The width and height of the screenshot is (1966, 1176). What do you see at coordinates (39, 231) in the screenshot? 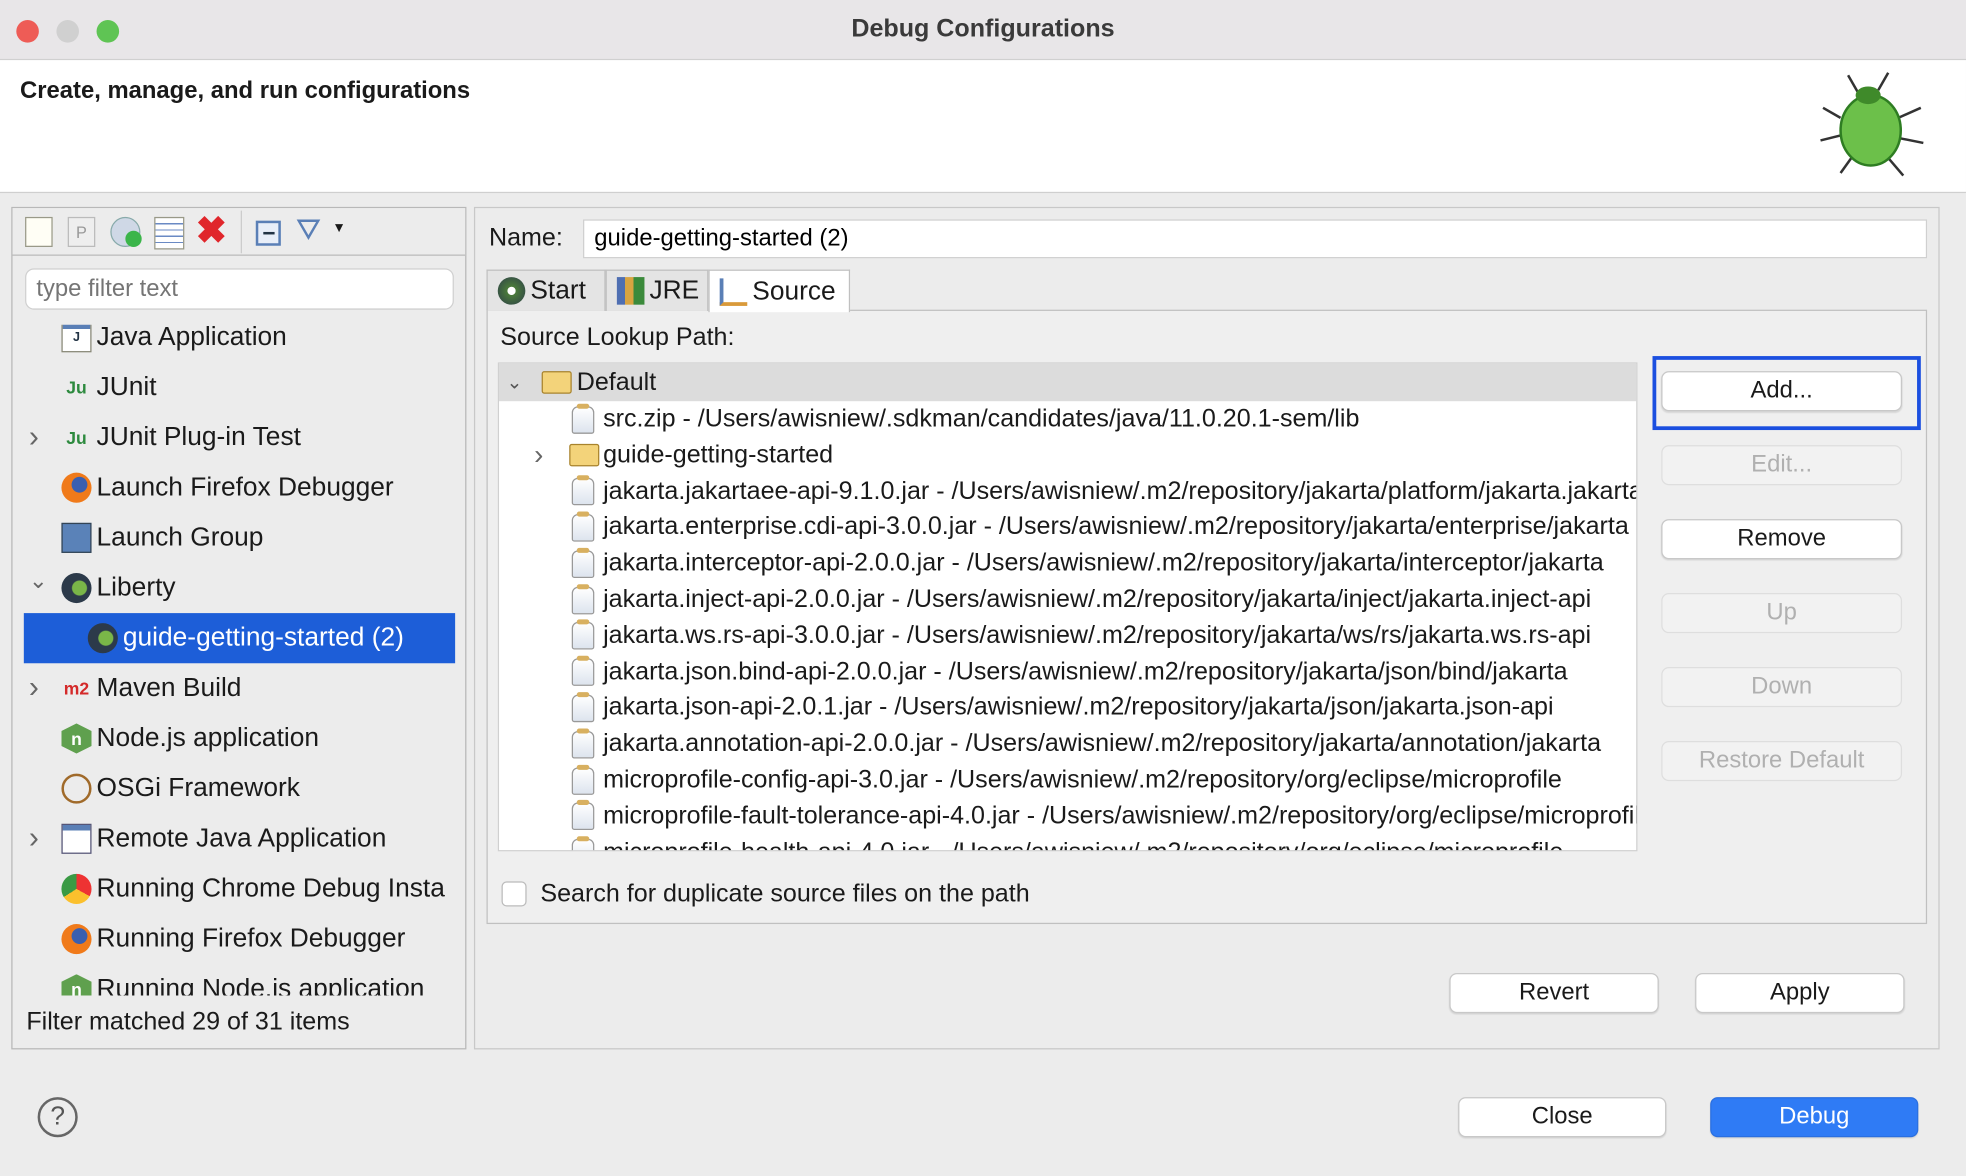
I see `new-configuration-icon` at bounding box center [39, 231].